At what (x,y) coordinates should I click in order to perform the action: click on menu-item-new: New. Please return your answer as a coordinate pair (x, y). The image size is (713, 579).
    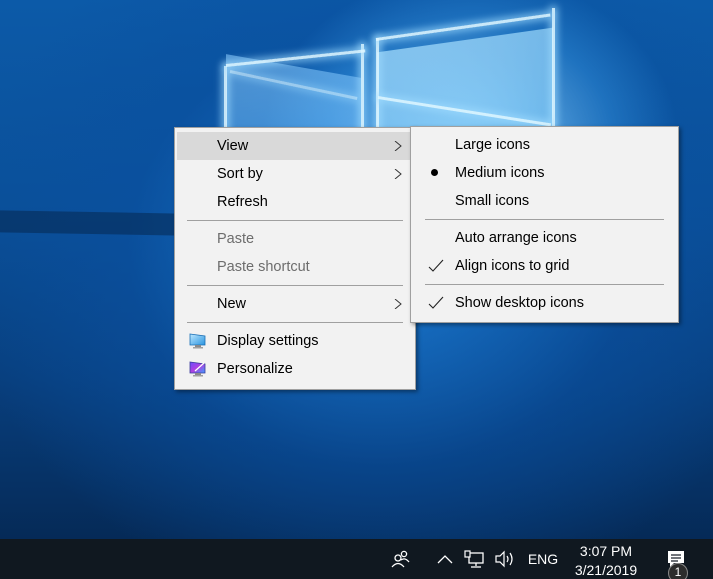
    Looking at the image, I should click on (295, 304).